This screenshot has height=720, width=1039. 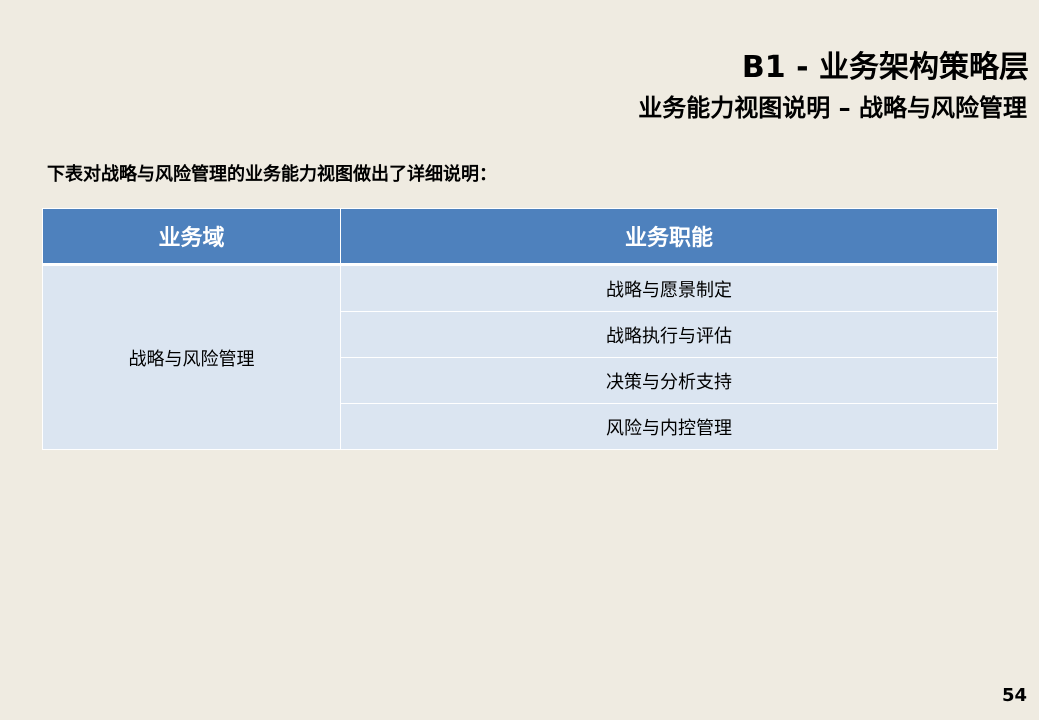 I want to click on page-number: 54, so click(x=1014, y=695).